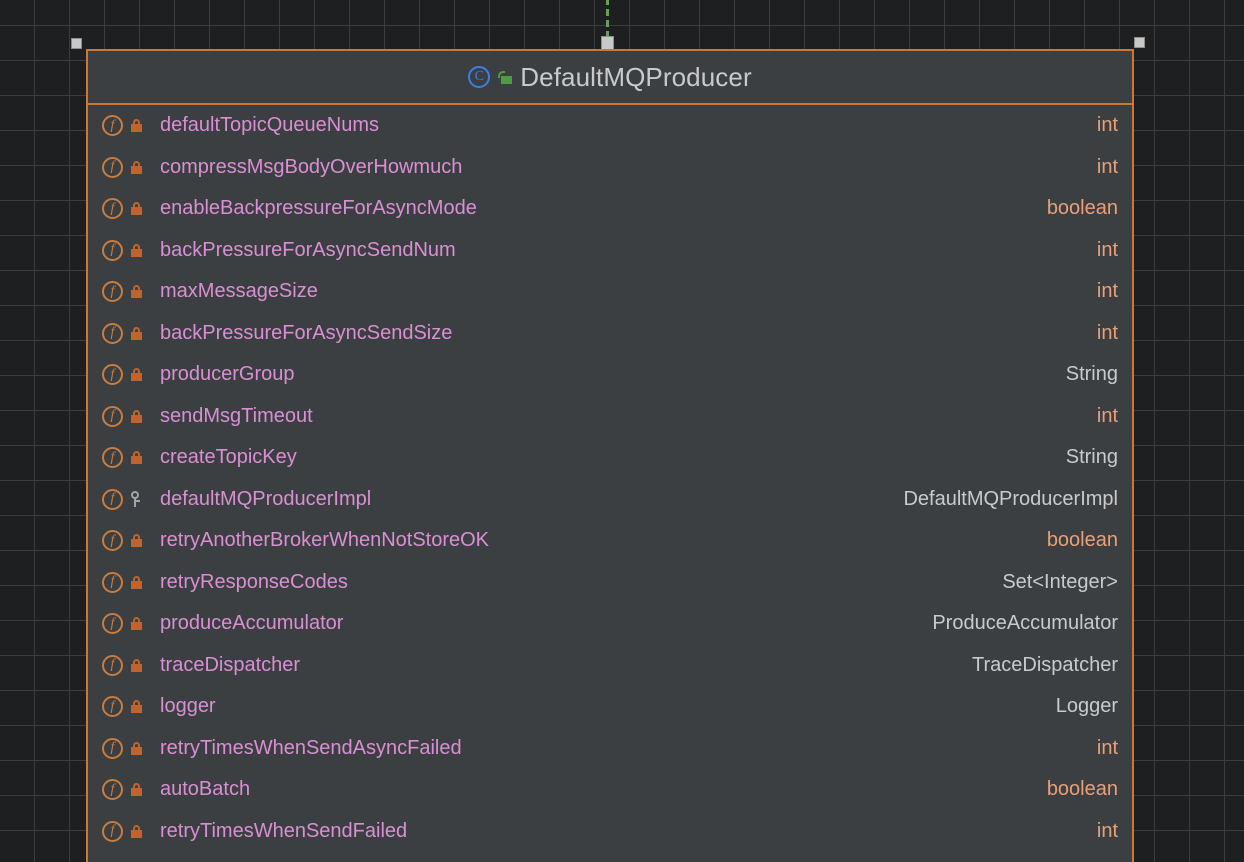 The image size is (1244, 862). I want to click on class-header: C DefaultMQProducer, so click(610, 78).